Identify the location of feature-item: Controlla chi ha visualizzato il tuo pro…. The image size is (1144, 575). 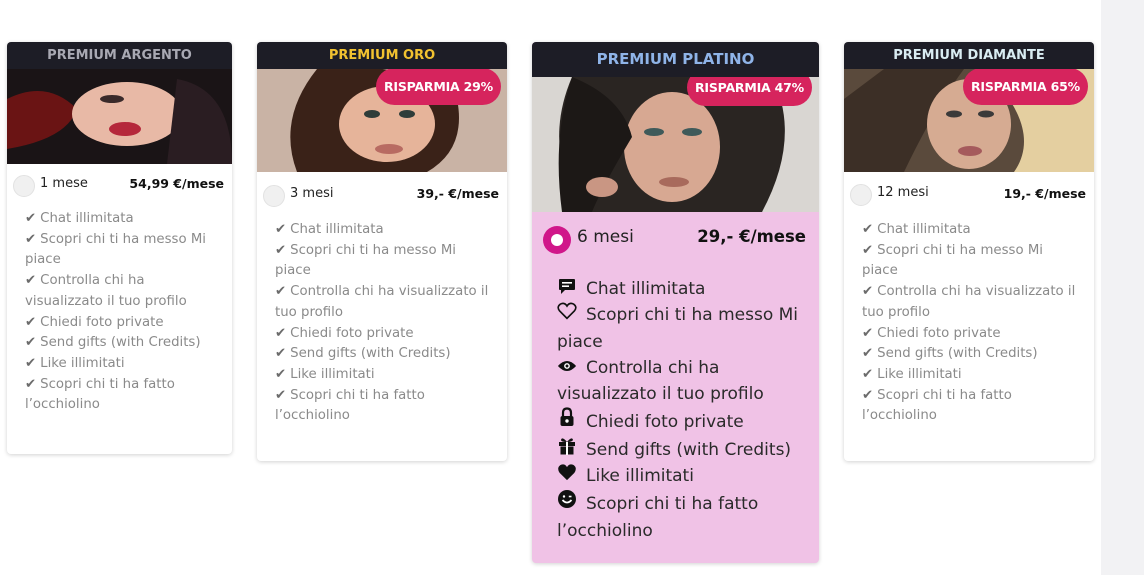
(680, 381).